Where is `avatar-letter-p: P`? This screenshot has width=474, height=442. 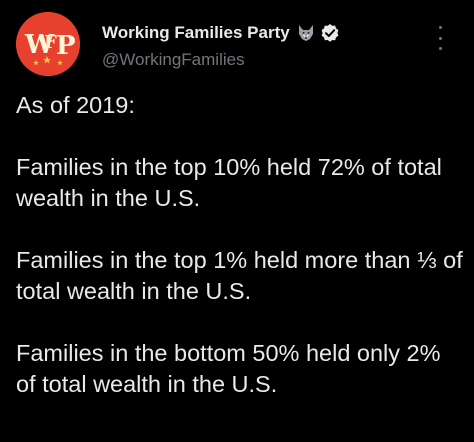
avatar-letter-p: P is located at coordinates (66, 46).